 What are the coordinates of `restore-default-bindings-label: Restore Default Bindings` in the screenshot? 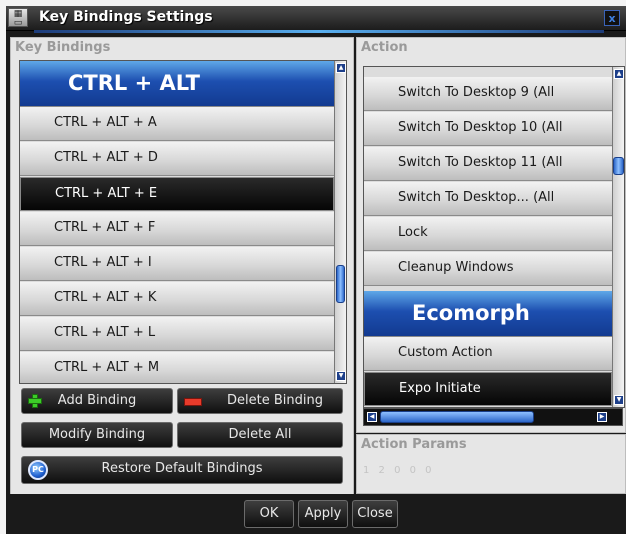 It's located at (182, 468).